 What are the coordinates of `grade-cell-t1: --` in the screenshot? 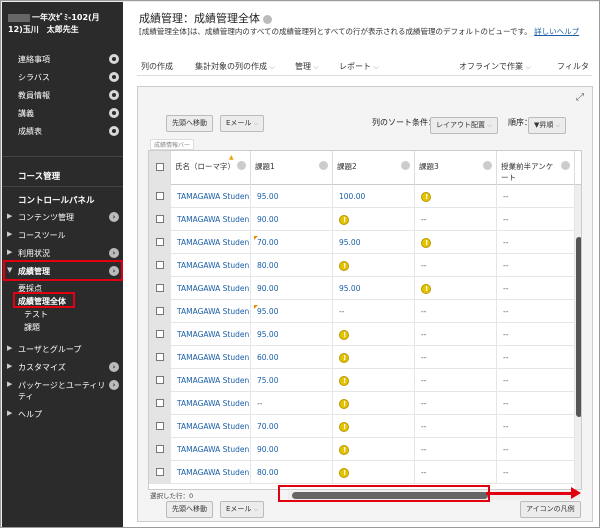 It's located at (292, 403).